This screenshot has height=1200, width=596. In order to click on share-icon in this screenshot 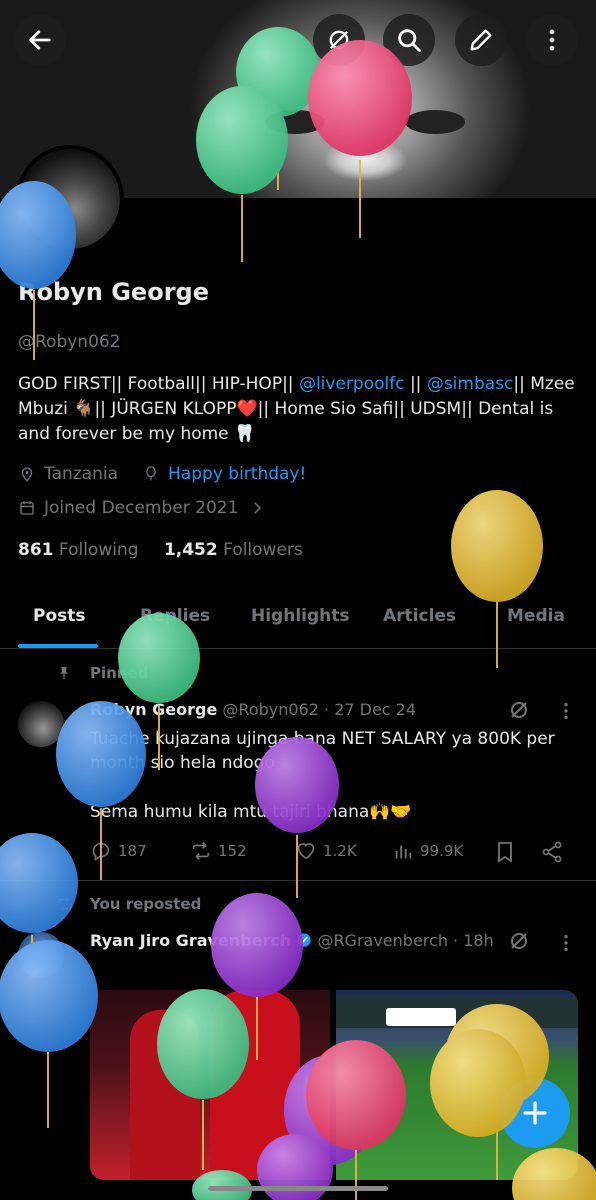, I will do `click(552, 852)`.